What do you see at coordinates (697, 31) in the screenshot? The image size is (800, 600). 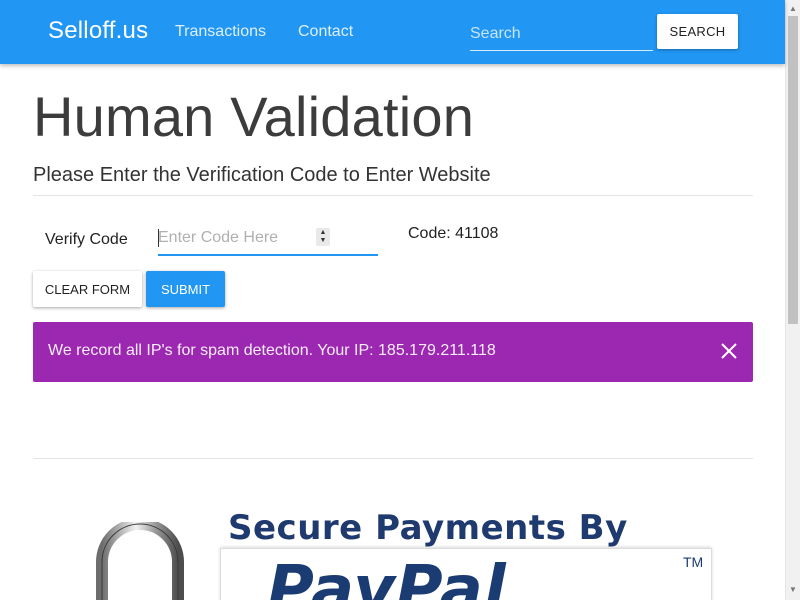 I see `search-button: SEARCH` at bounding box center [697, 31].